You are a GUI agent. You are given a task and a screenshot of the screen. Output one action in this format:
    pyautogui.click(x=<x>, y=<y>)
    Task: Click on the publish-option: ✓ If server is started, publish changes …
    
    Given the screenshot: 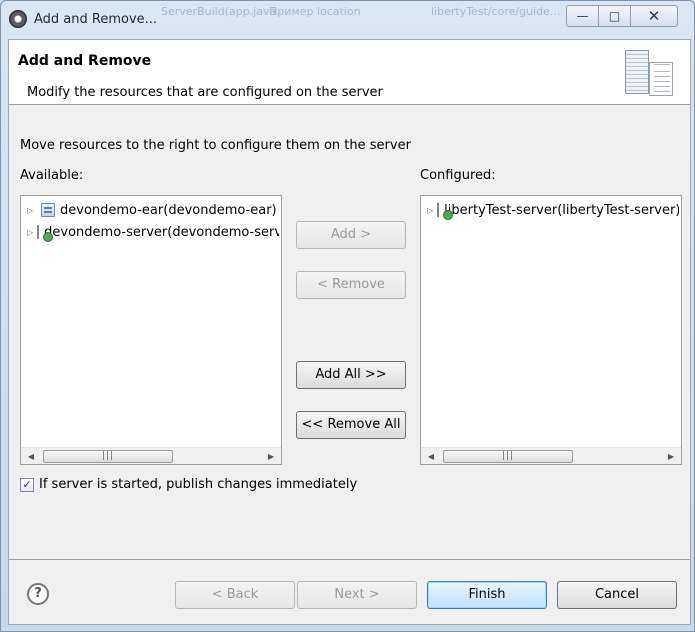 What is the action you would take?
    pyautogui.click(x=188, y=484)
    